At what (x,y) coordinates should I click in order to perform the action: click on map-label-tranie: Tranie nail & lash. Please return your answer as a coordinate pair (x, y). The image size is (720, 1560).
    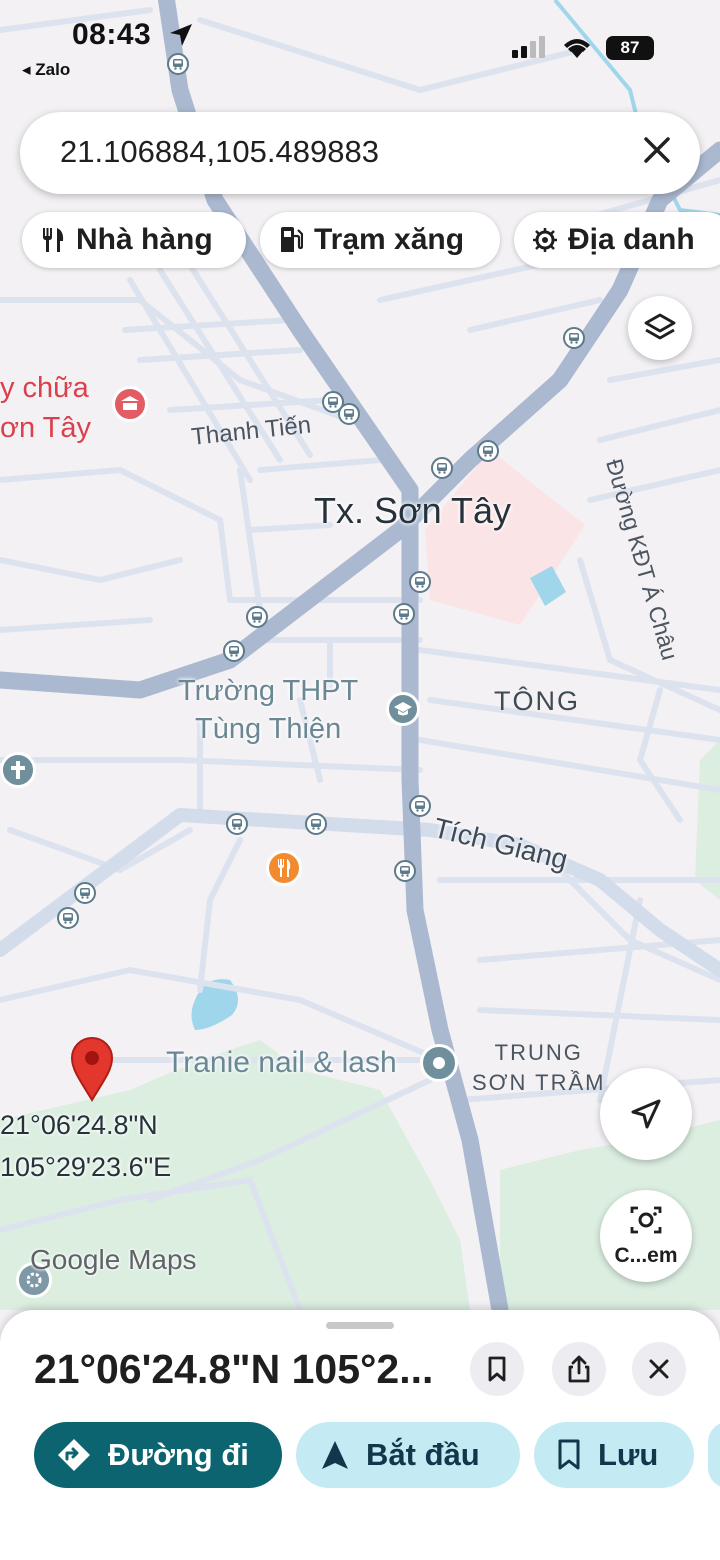
    Looking at the image, I should click on (281, 1062).